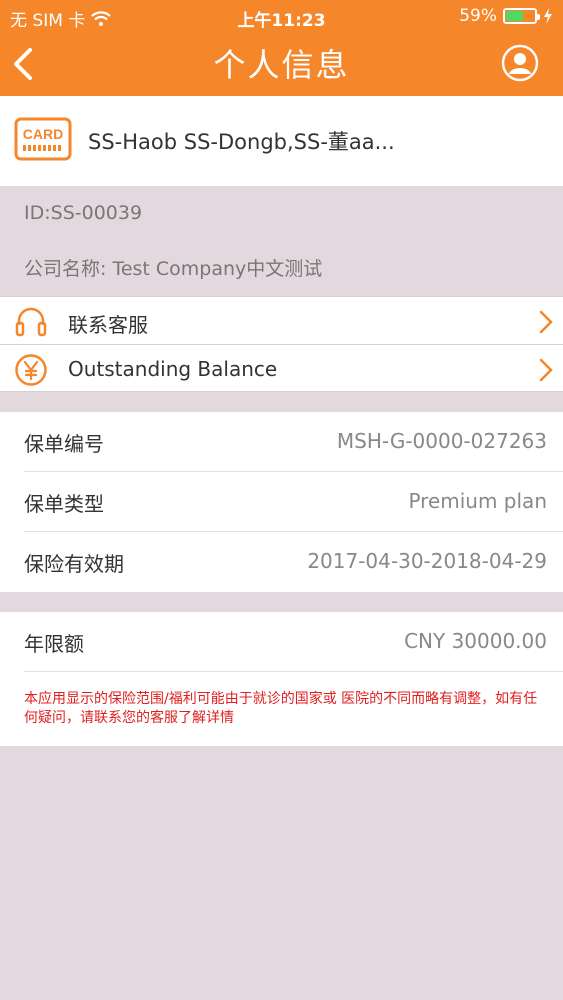 The height and width of the screenshot is (1000, 563). What do you see at coordinates (64, 444) in the screenshot?
I see `policy-number-label: 保单编号` at bounding box center [64, 444].